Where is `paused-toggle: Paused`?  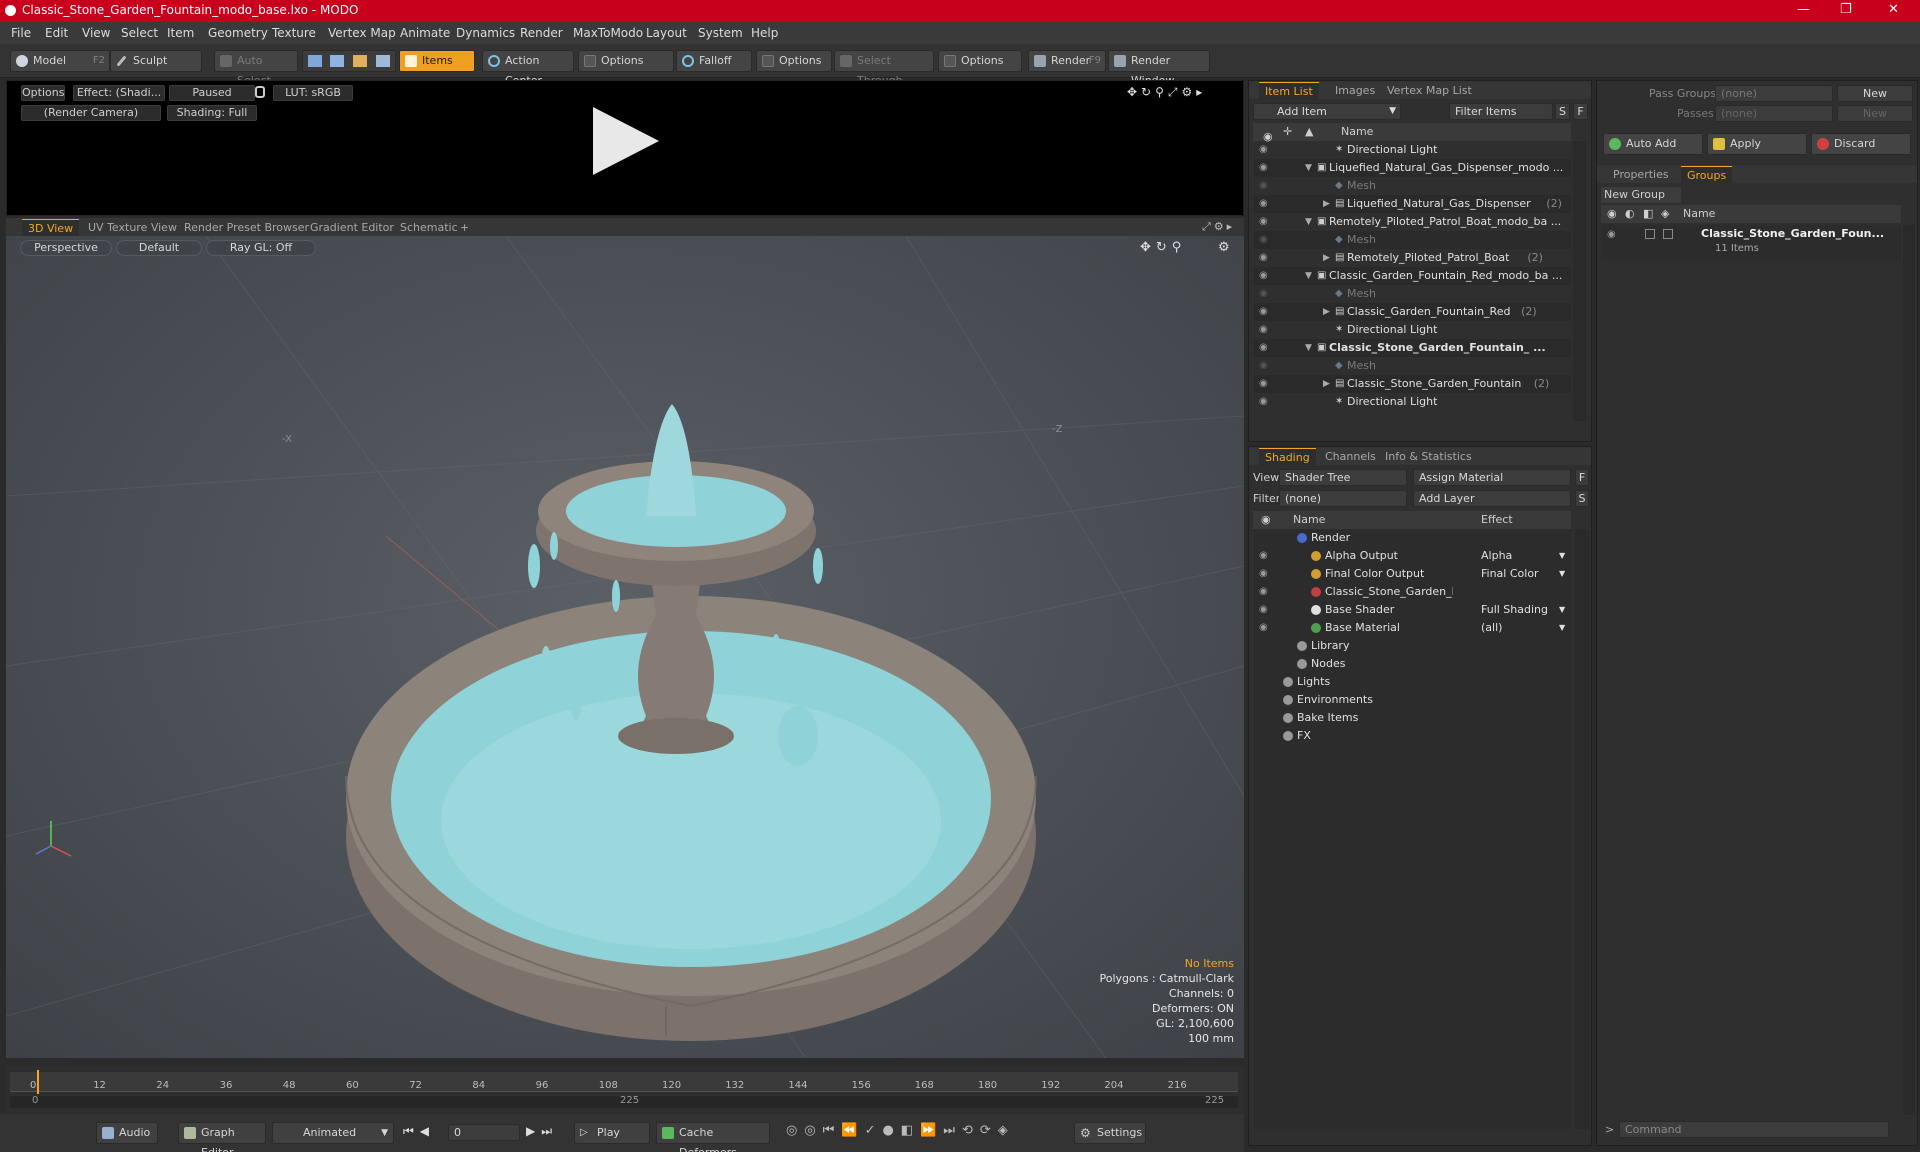
paused-toggle: Paused is located at coordinates (212, 93).